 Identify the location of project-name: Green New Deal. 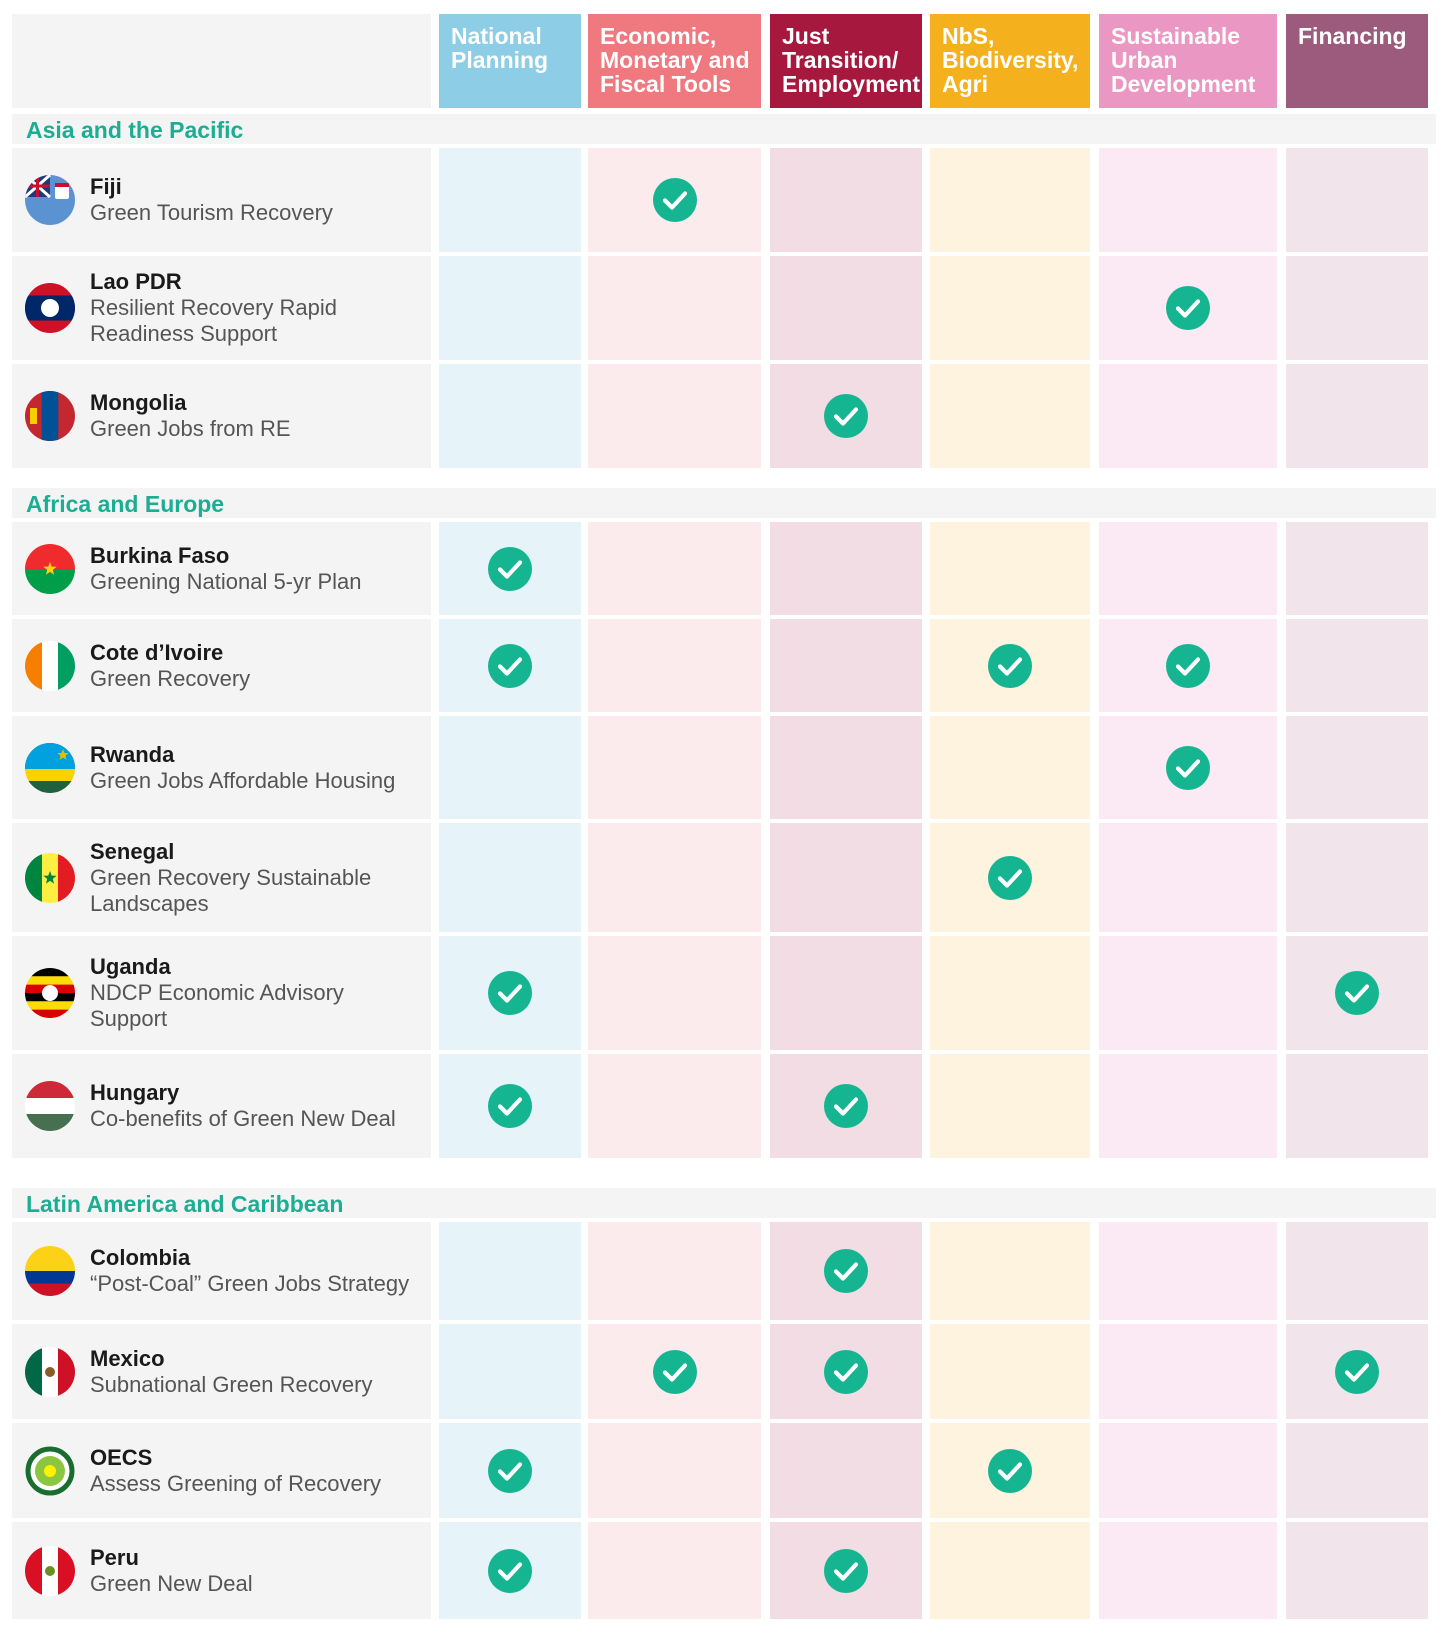
(171, 1583).